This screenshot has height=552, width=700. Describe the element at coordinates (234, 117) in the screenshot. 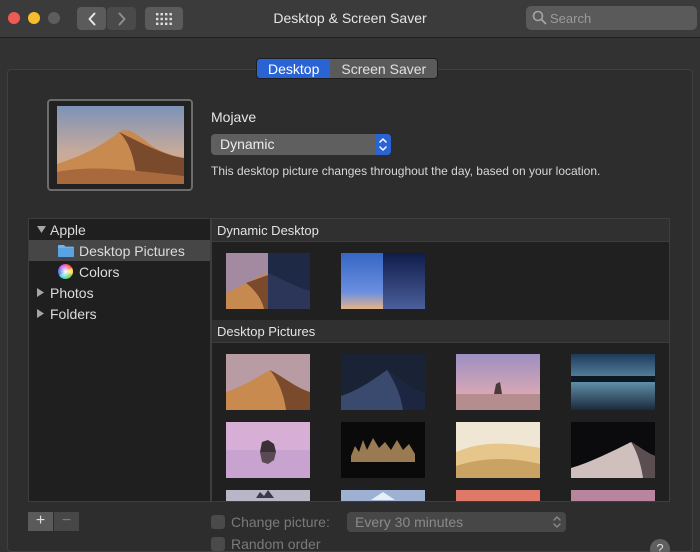

I see `wallpaper-name: Mojave` at that location.